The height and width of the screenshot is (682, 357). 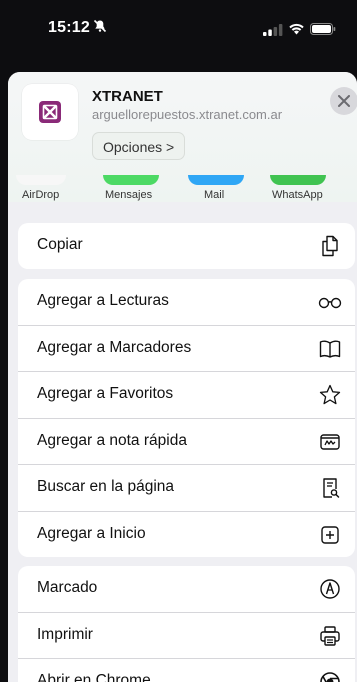 What do you see at coordinates (186, 488) in the screenshot?
I see `action-find-in-page: Buscar en la página` at bounding box center [186, 488].